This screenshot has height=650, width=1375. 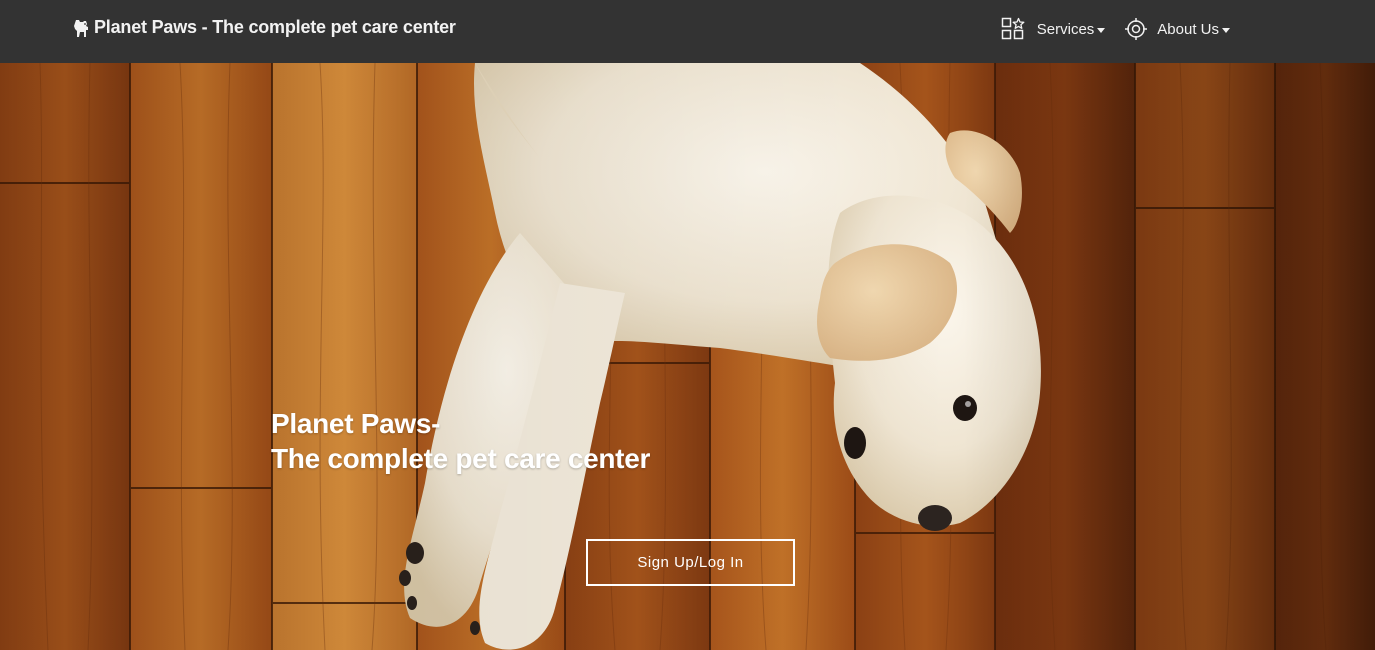 What do you see at coordinates (81, 28) in the screenshot?
I see `dog-icon` at bounding box center [81, 28].